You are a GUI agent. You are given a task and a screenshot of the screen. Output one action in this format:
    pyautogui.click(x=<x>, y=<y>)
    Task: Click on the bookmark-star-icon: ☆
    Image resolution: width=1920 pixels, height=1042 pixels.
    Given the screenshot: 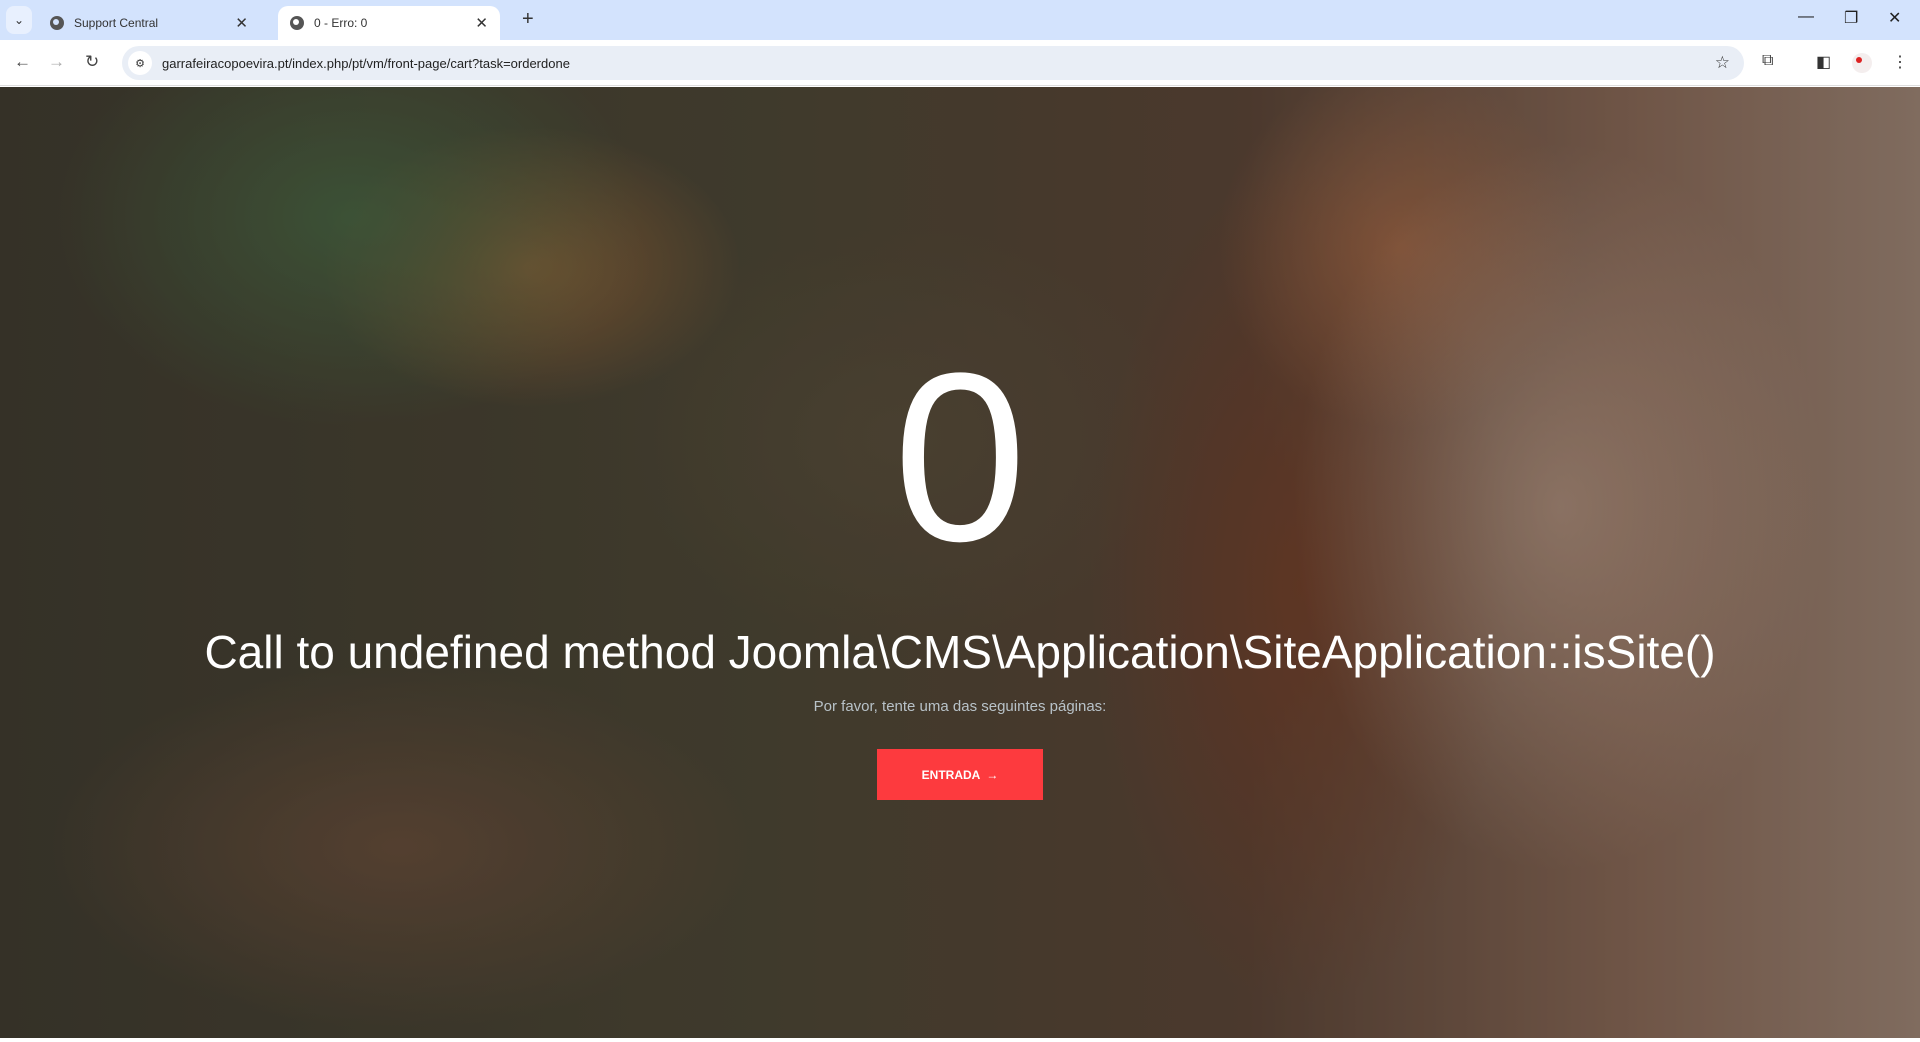 What is the action you would take?
    pyautogui.click(x=1722, y=63)
    